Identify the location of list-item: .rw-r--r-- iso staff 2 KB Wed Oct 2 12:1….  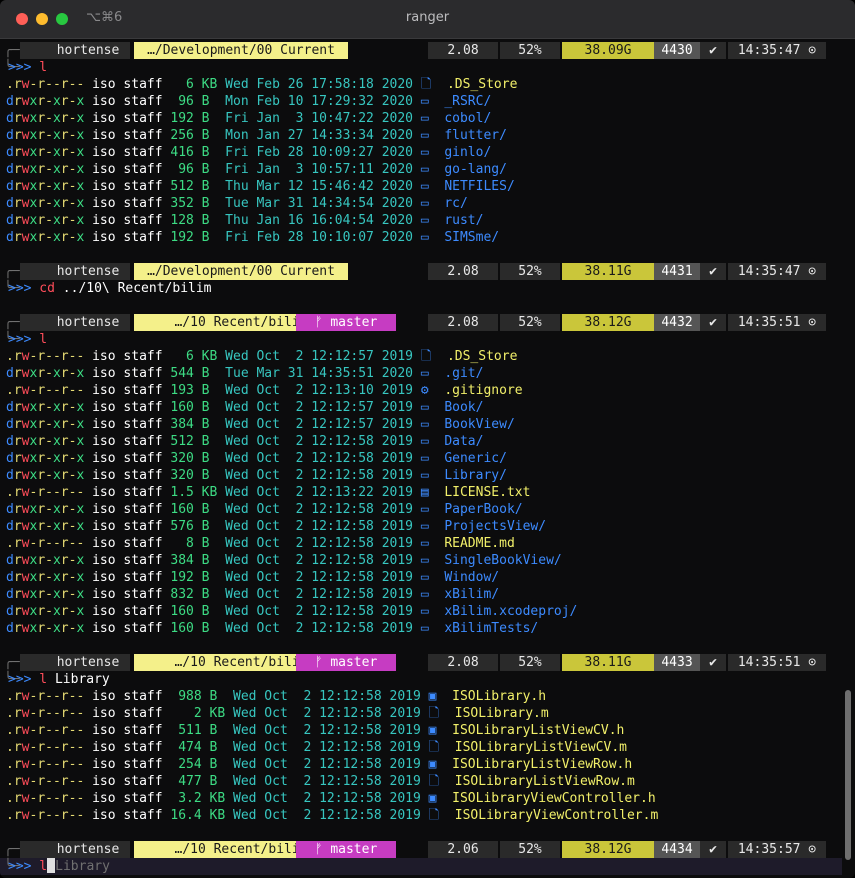
(421, 713).